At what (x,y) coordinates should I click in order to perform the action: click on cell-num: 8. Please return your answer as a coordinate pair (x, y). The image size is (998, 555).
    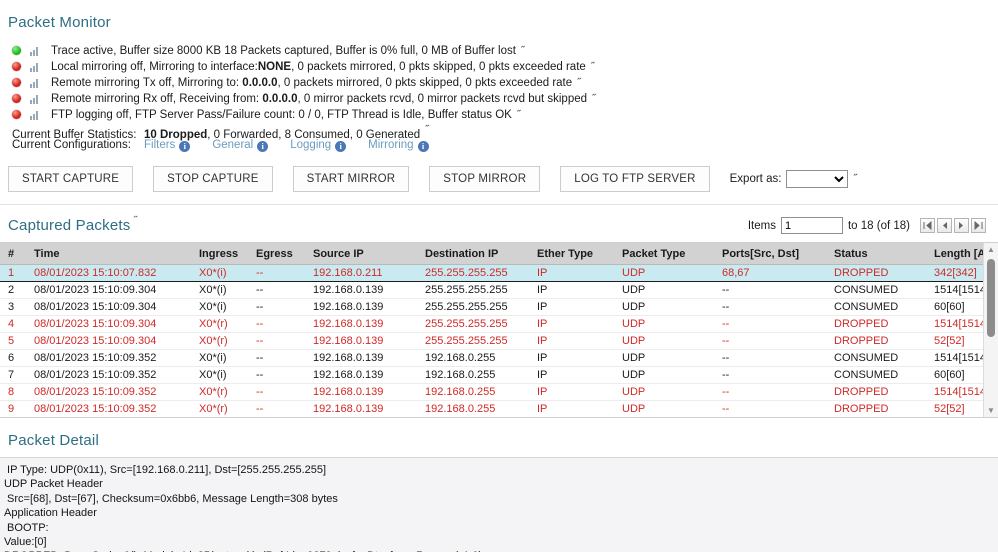
    Looking at the image, I should click on (13, 392).